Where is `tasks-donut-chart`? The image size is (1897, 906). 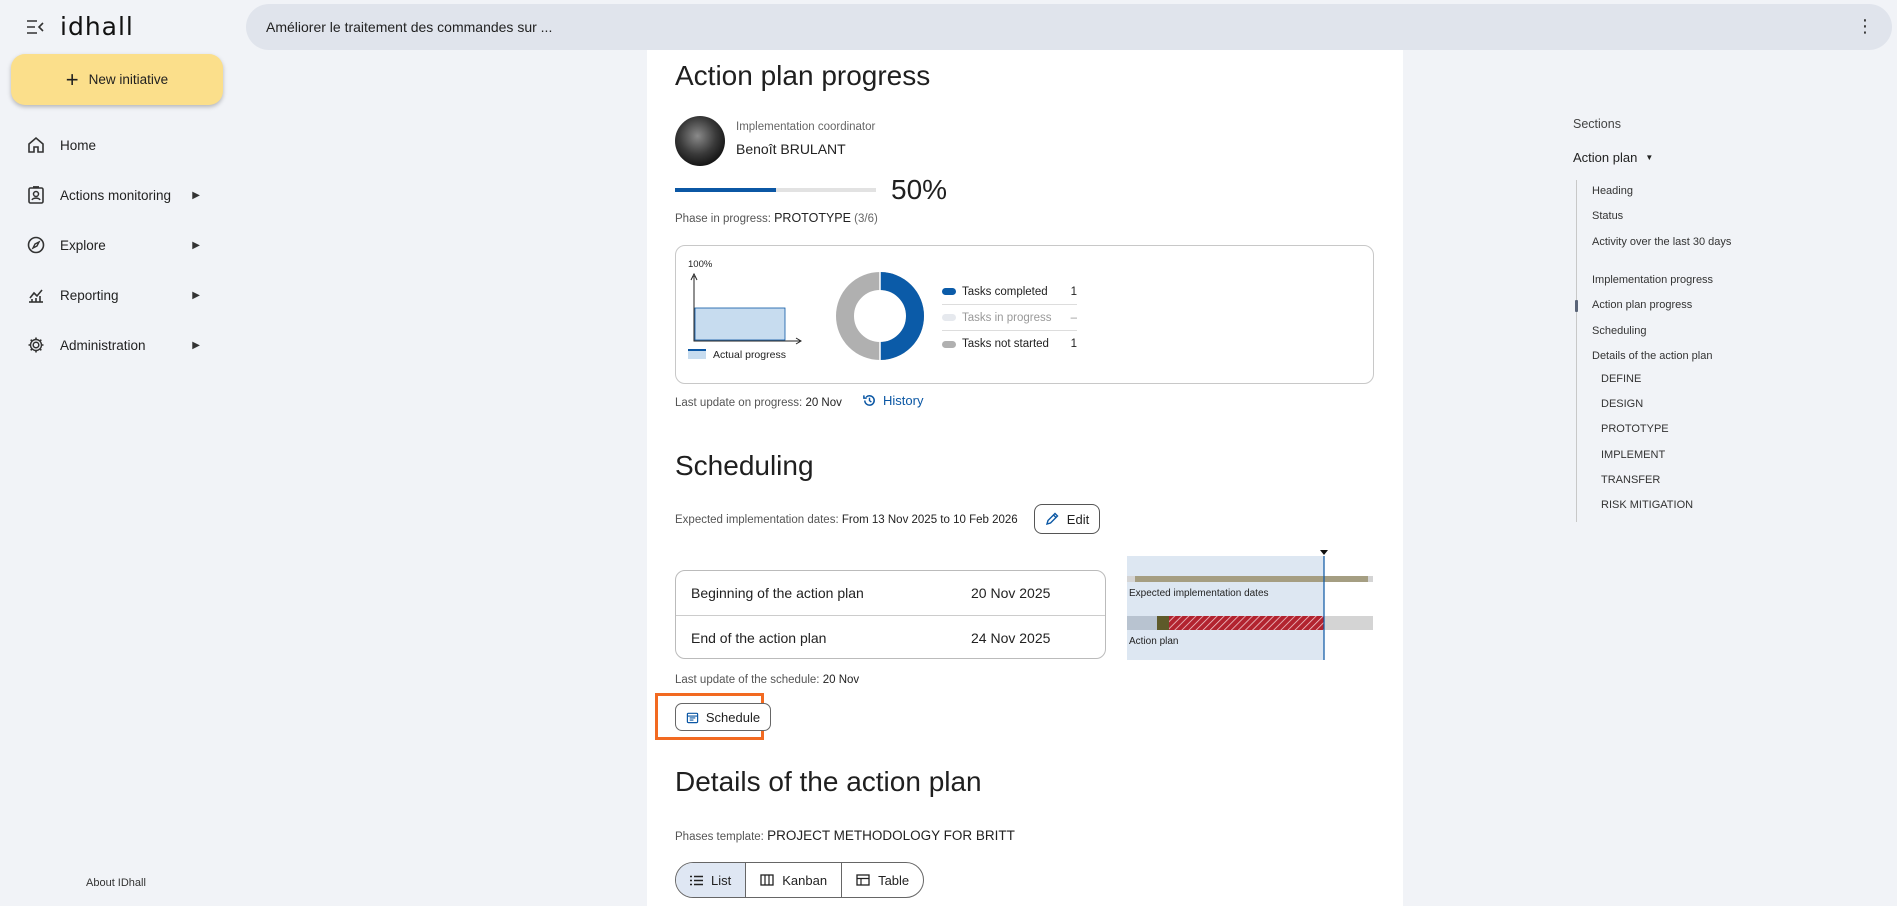 tasks-donut-chart is located at coordinates (880, 316).